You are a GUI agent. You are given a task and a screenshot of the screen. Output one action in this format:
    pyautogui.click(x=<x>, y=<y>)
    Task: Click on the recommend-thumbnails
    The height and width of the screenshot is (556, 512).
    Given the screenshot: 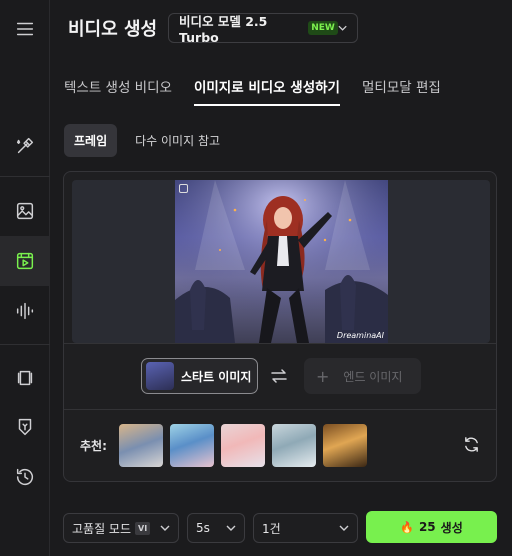 What is the action you would take?
    pyautogui.click(x=243, y=445)
    